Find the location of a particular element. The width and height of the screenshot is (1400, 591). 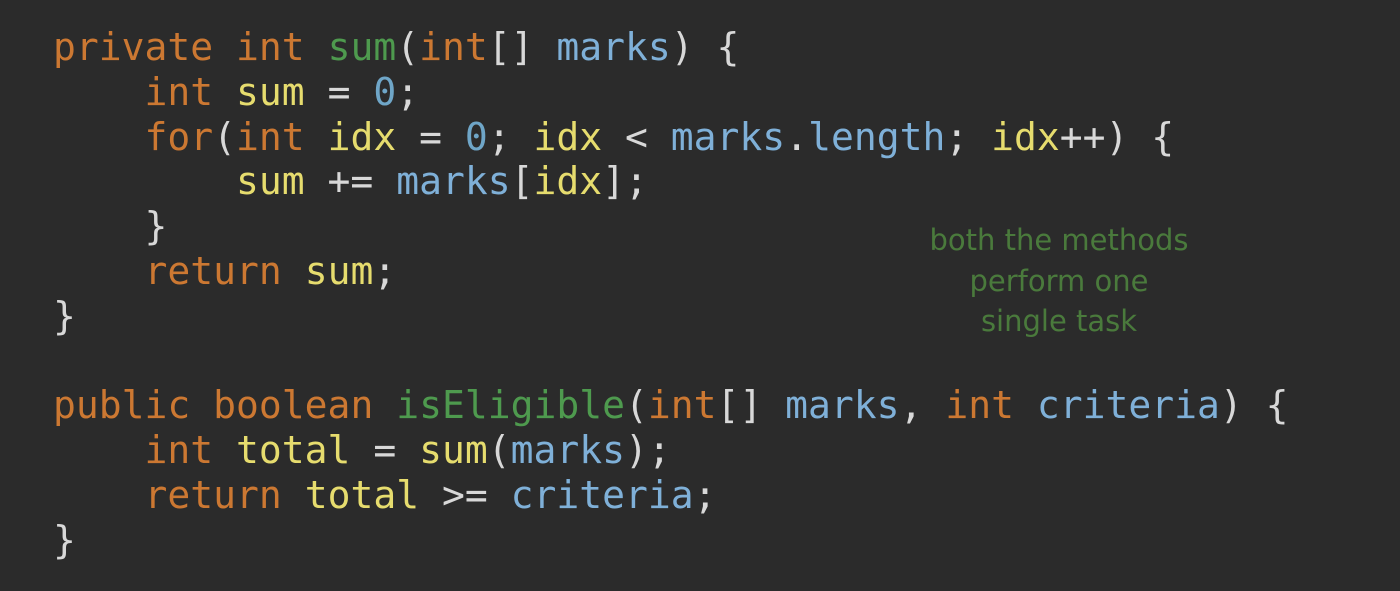

code-token-kw: private is located at coordinates (133, 47).